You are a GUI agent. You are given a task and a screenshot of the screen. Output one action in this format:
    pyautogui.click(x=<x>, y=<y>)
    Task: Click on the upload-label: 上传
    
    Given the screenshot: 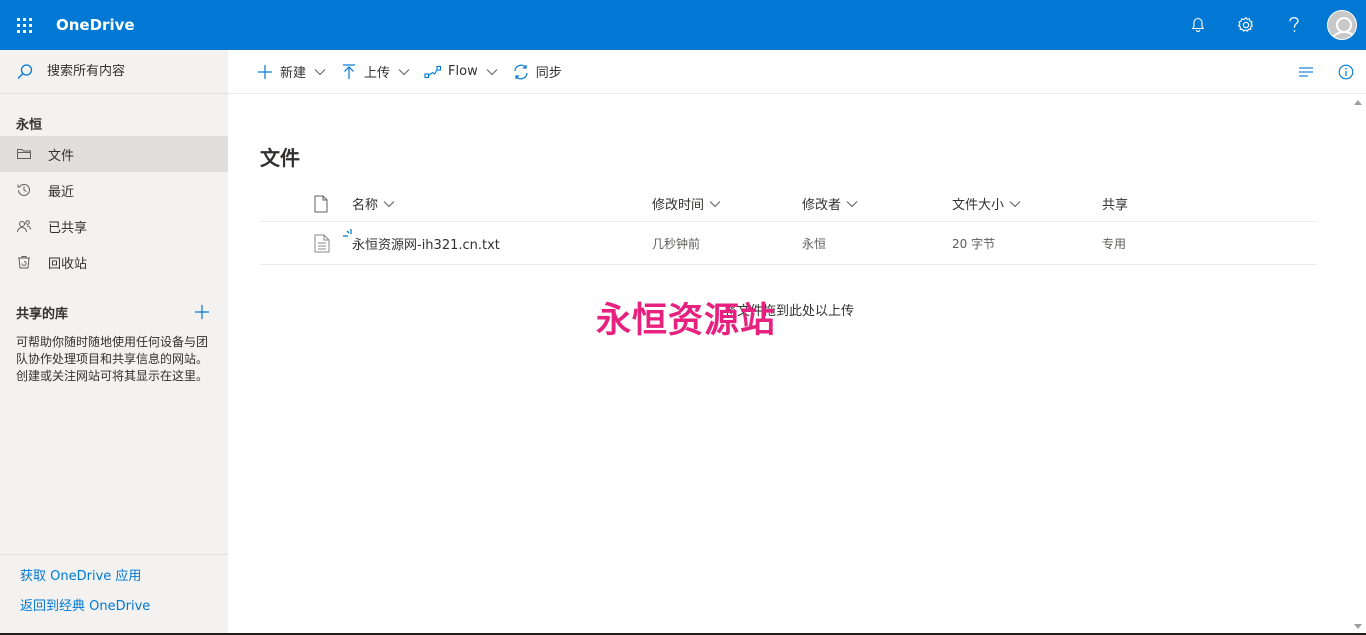 What is the action you would take?
    pyautogui.click(x=377, y=73)
    